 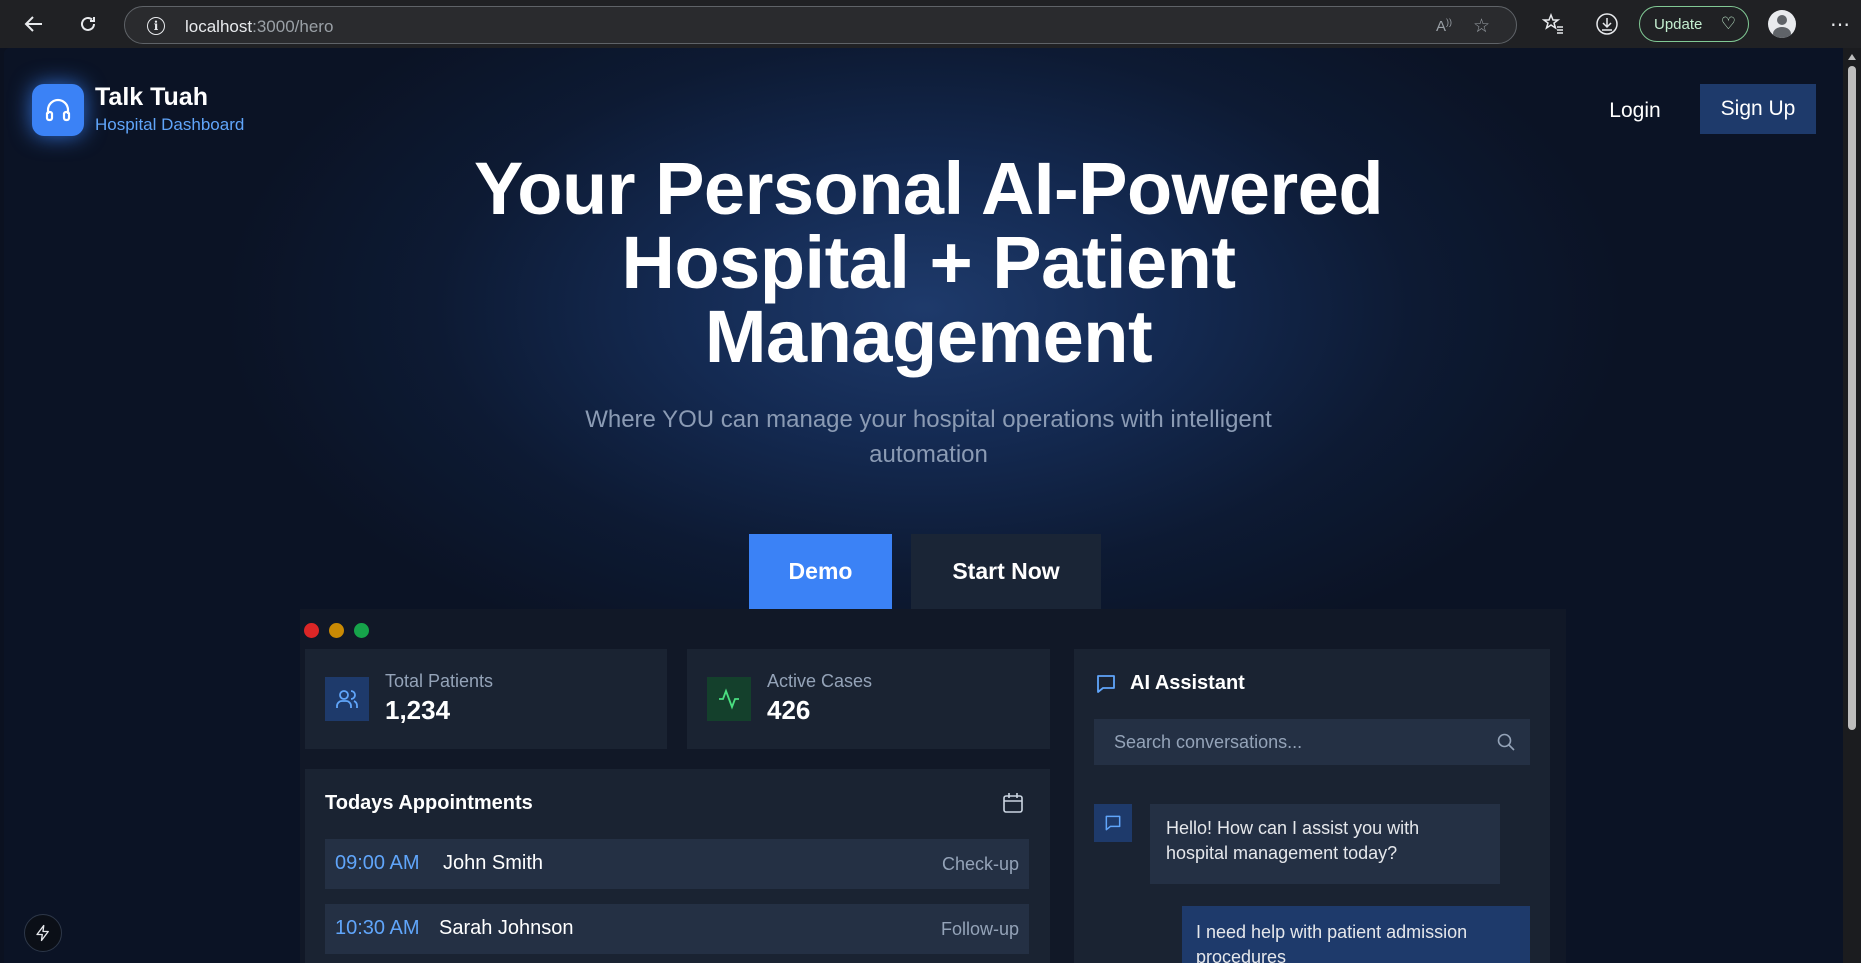 I want to click on browser-essentials-icon: ♡, so click(x=1728, y=23).